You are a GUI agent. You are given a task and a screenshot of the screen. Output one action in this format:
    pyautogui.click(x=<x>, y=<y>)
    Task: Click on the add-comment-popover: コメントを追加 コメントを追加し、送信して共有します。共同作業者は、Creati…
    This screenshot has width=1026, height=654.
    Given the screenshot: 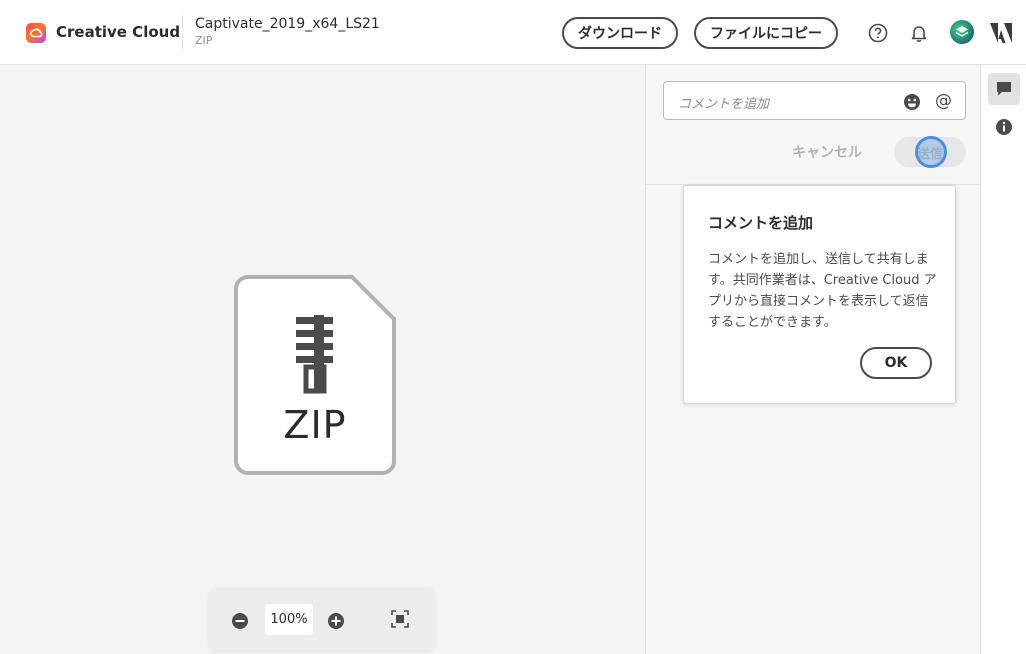 What is the action you would take?
    pyautogui.click(x=819, y=294)
    